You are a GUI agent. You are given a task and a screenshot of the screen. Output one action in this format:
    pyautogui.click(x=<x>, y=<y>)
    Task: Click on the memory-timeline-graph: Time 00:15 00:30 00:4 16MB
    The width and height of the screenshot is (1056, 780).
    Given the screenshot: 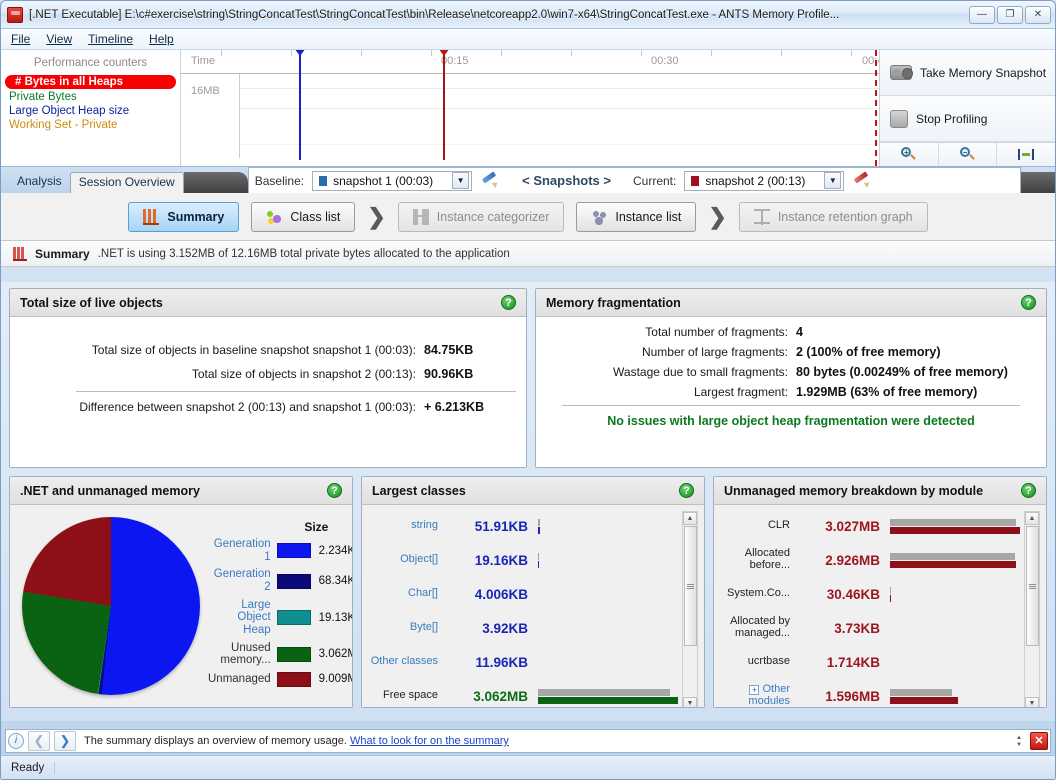 What is the action you would take?
    pyautogui.click(x=530, y=108)
    